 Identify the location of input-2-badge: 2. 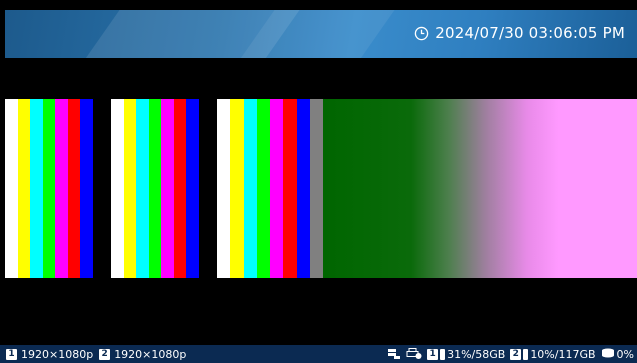
(105, 354).